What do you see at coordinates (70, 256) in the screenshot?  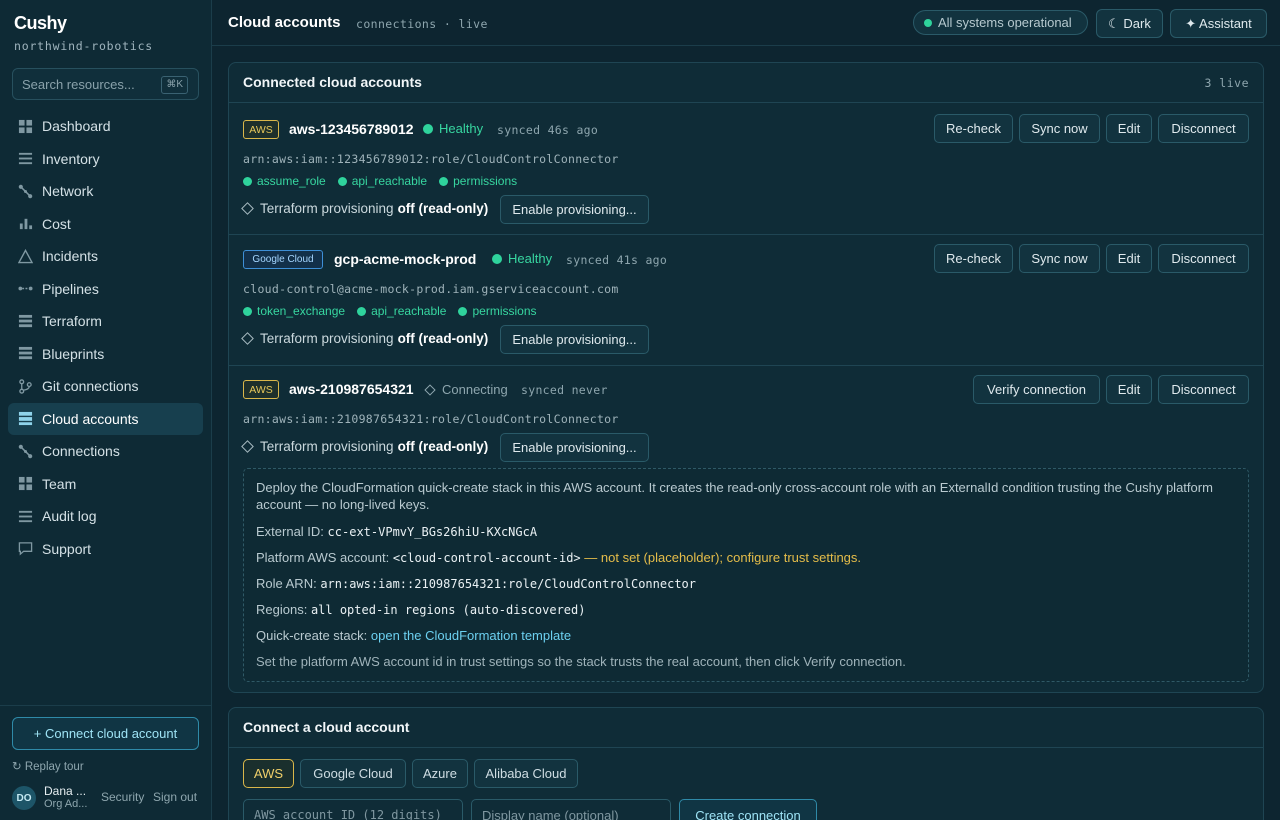 I see `sidebar-item-label: Incidents` at bounding box center [70, 256].